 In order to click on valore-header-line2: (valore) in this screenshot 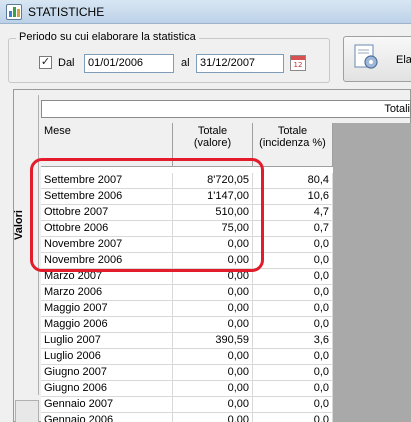, I will do `click(212, 143)`.